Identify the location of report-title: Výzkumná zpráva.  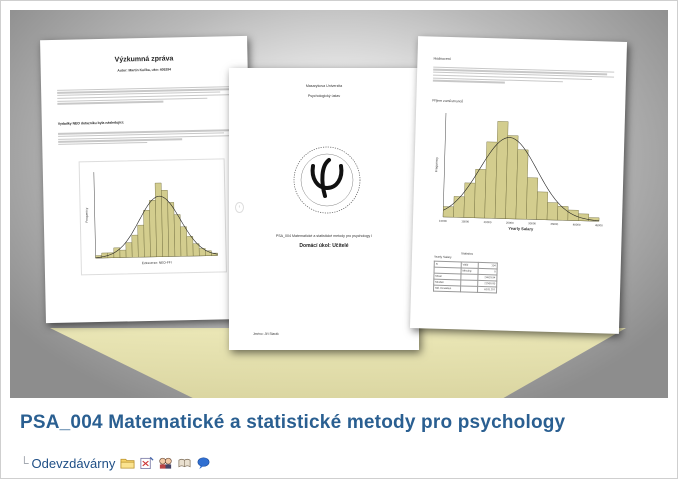
(144, 59).